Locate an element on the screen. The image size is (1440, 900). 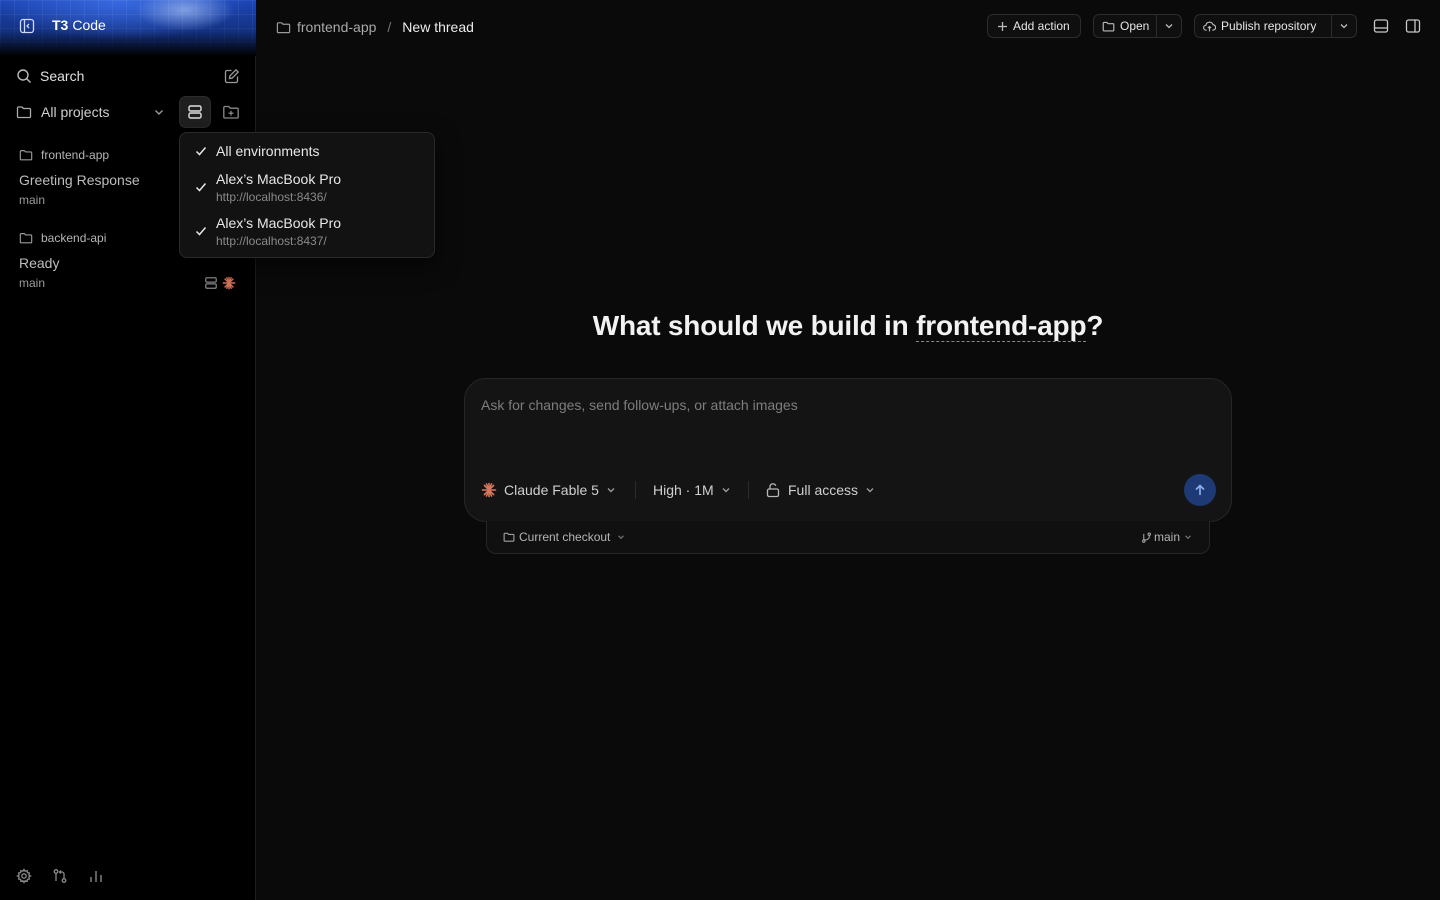
projects-filter-label: All projects is located at coordinates (75, 112).